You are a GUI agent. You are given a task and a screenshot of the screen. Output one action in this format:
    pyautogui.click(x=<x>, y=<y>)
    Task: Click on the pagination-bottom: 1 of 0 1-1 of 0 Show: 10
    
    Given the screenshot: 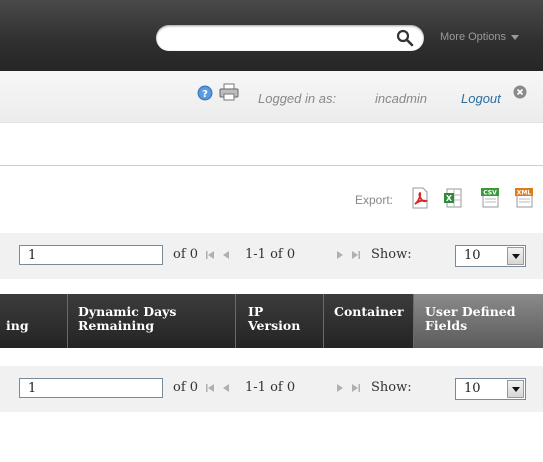 What is the action you would take?
    pyautogui.click(x=271, y=389)
    